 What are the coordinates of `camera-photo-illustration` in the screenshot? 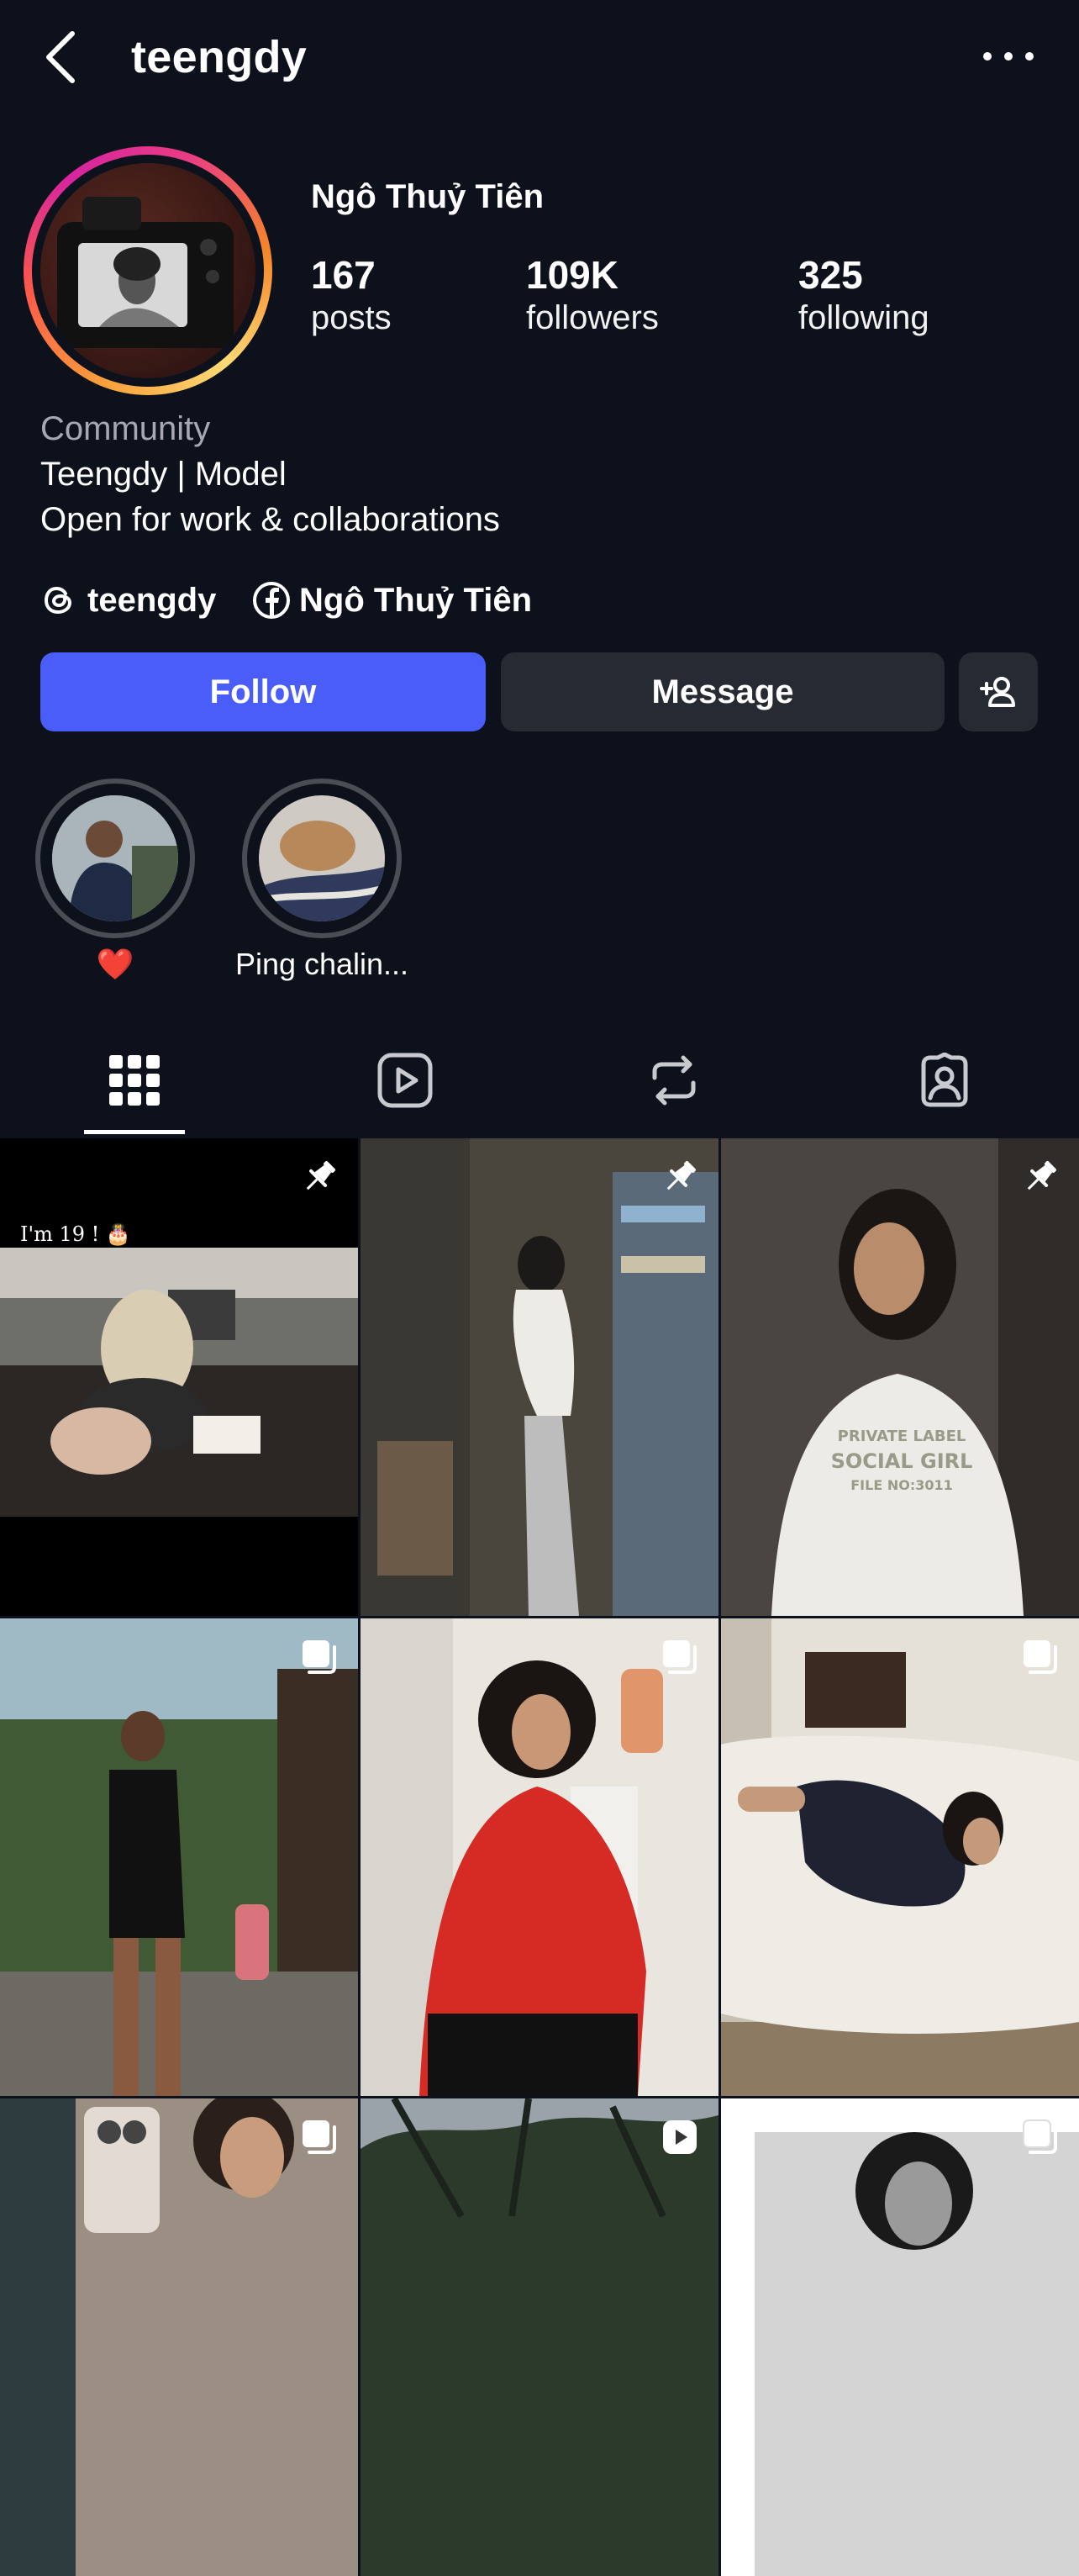 It's located at (145, 273).